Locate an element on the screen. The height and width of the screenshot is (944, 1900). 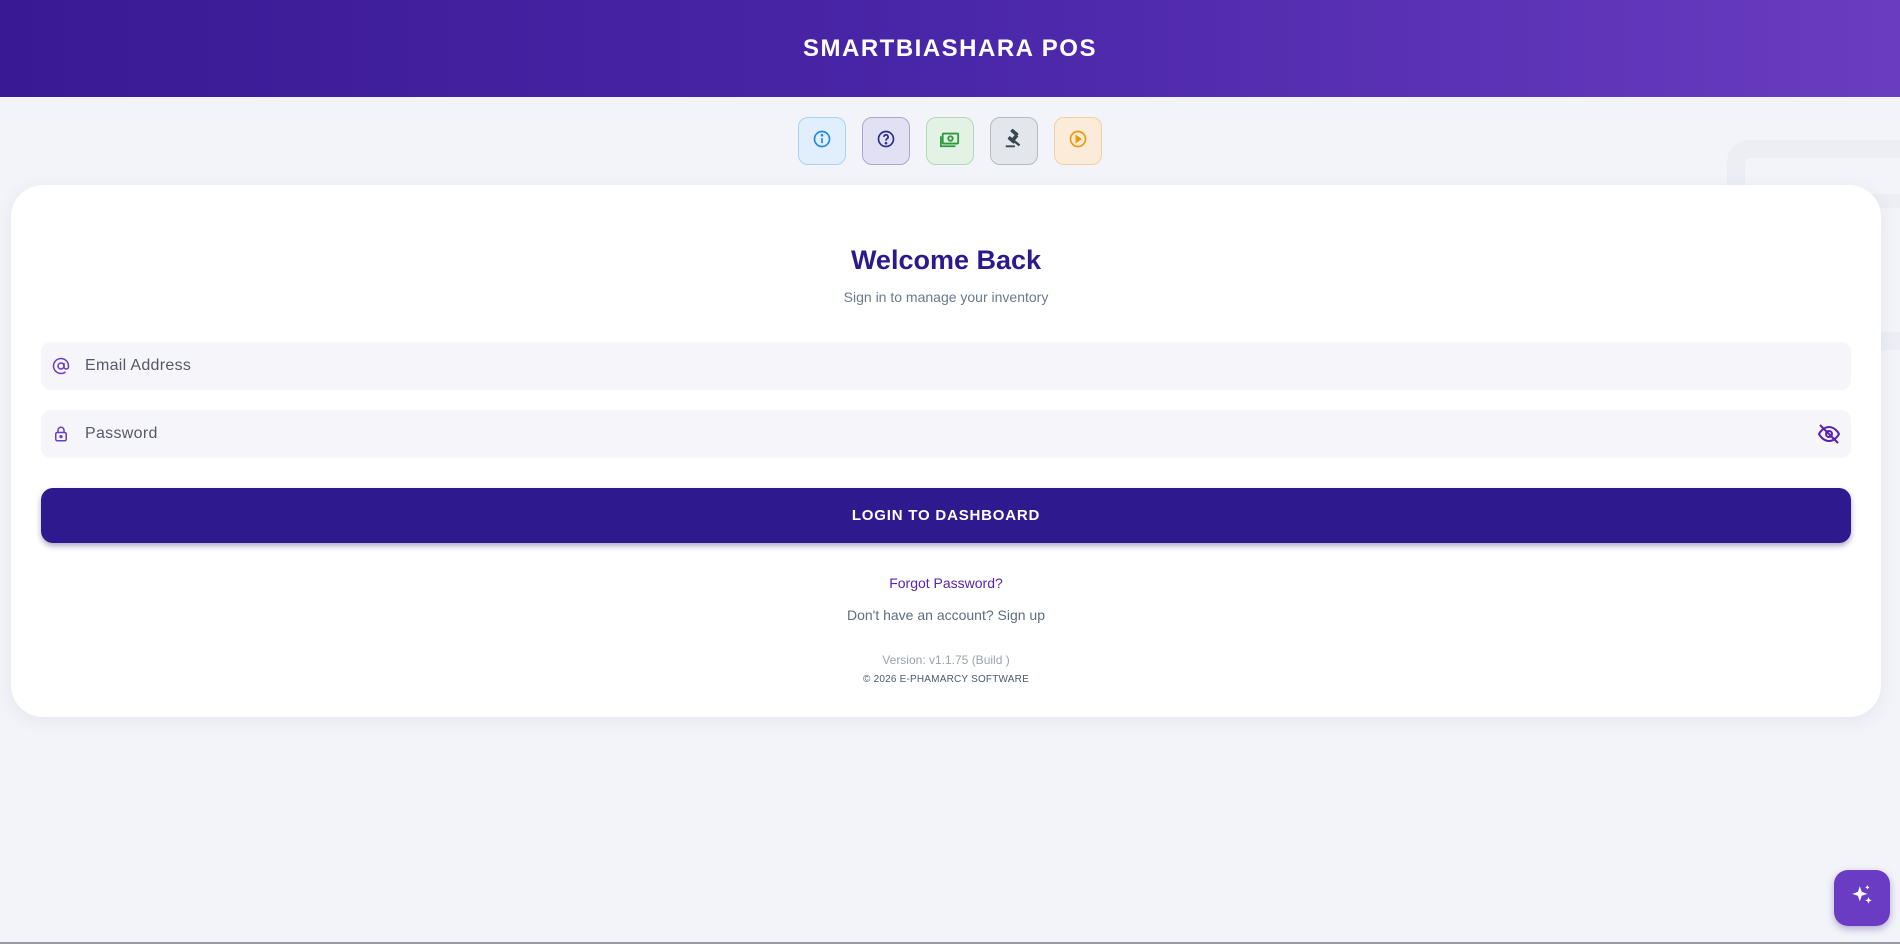
ai-assistant-button is located at coordinates (1862, 898).